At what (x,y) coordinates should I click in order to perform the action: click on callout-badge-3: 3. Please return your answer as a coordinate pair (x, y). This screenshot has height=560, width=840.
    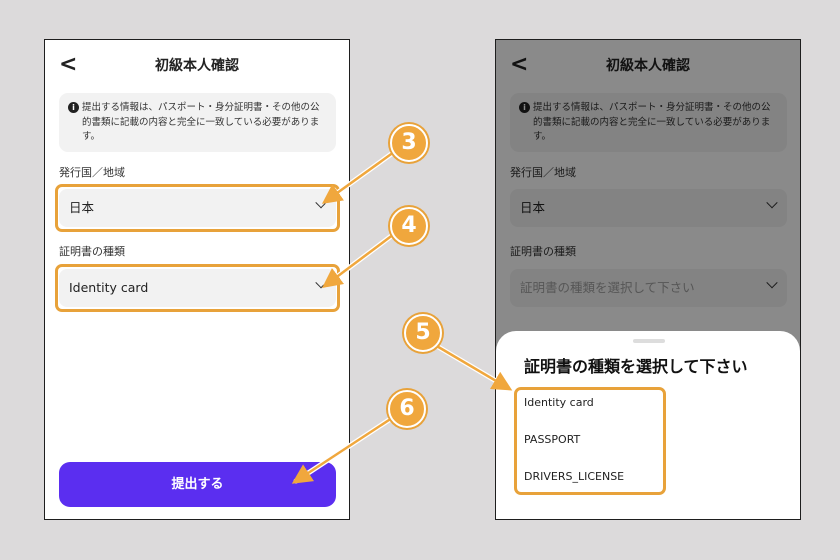
    Looking at the image, I should click on (409, 143).